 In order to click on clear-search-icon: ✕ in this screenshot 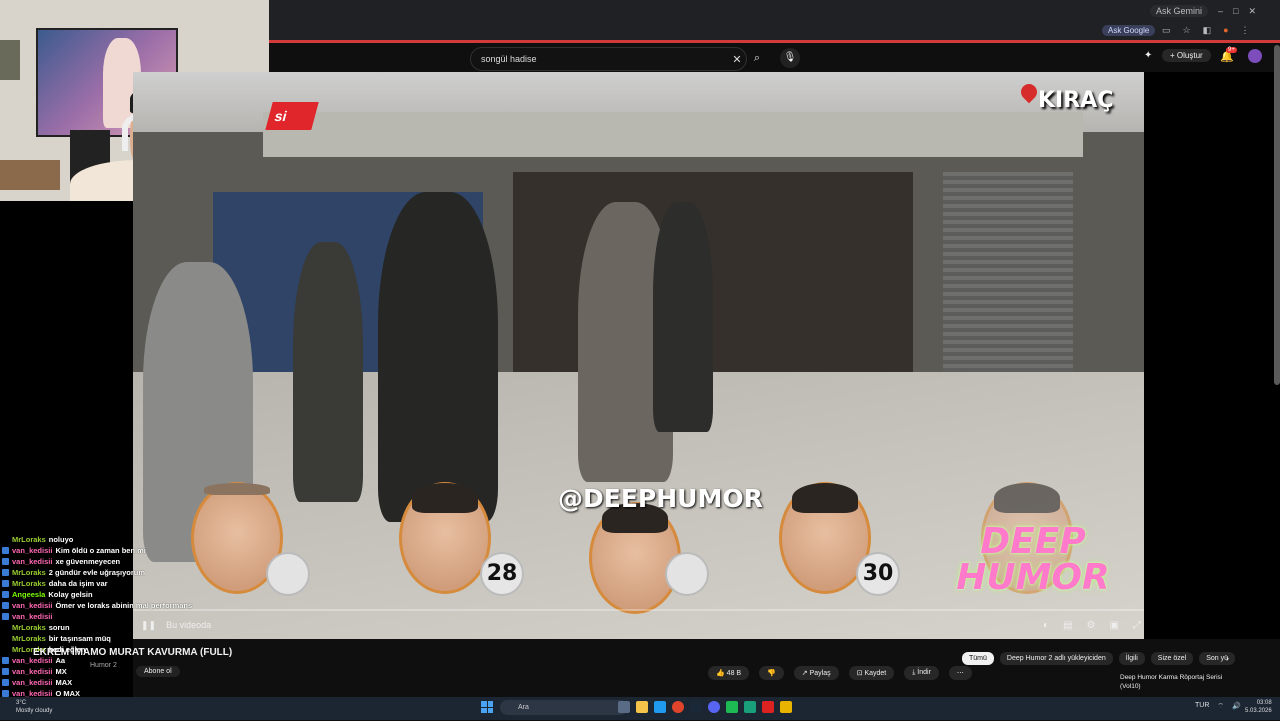, I will do `click(737, 59)`.